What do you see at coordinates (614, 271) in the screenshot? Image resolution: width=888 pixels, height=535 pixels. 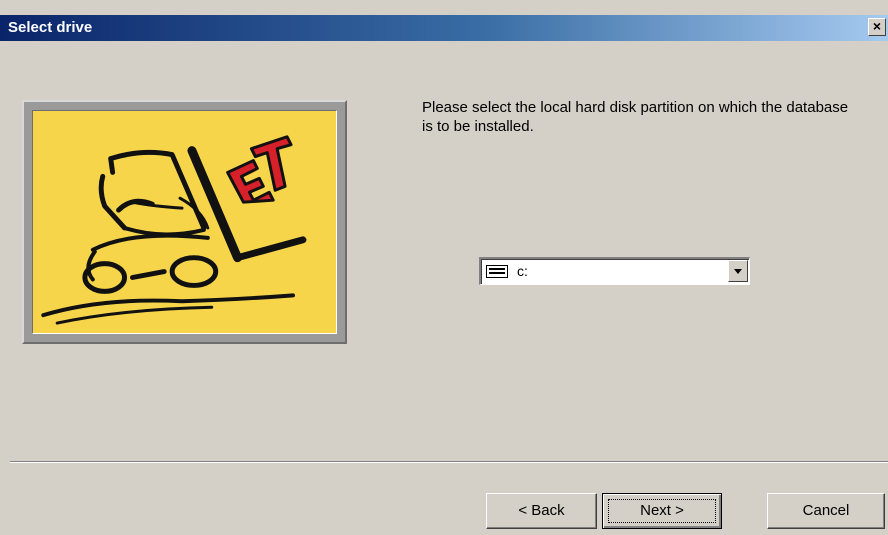 I see `drive-select: c:` at bounding box center [614, 271].